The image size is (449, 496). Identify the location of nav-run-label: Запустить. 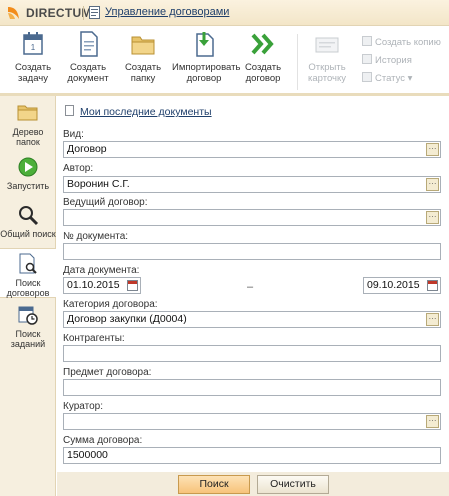
(28, 186).